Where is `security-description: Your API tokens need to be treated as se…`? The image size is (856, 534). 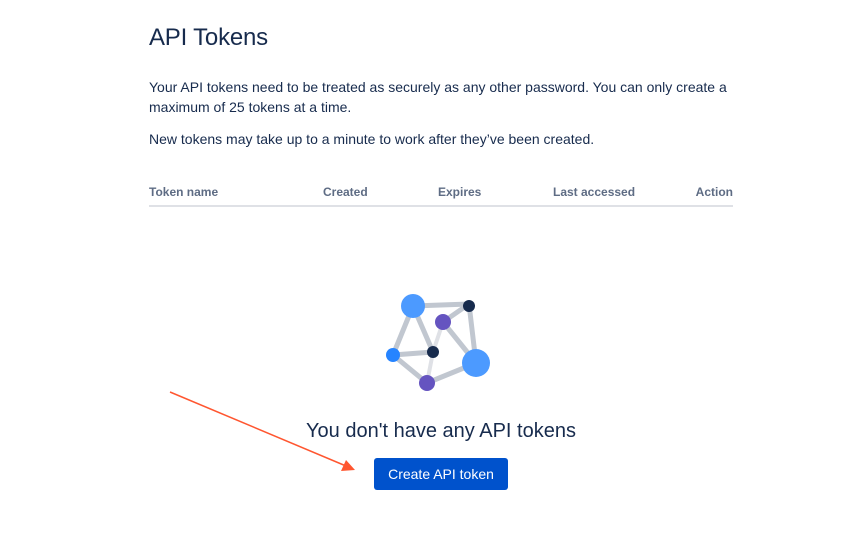 security-description: Your API tokens need to be treated as se… is located at coordinates (438, 97).